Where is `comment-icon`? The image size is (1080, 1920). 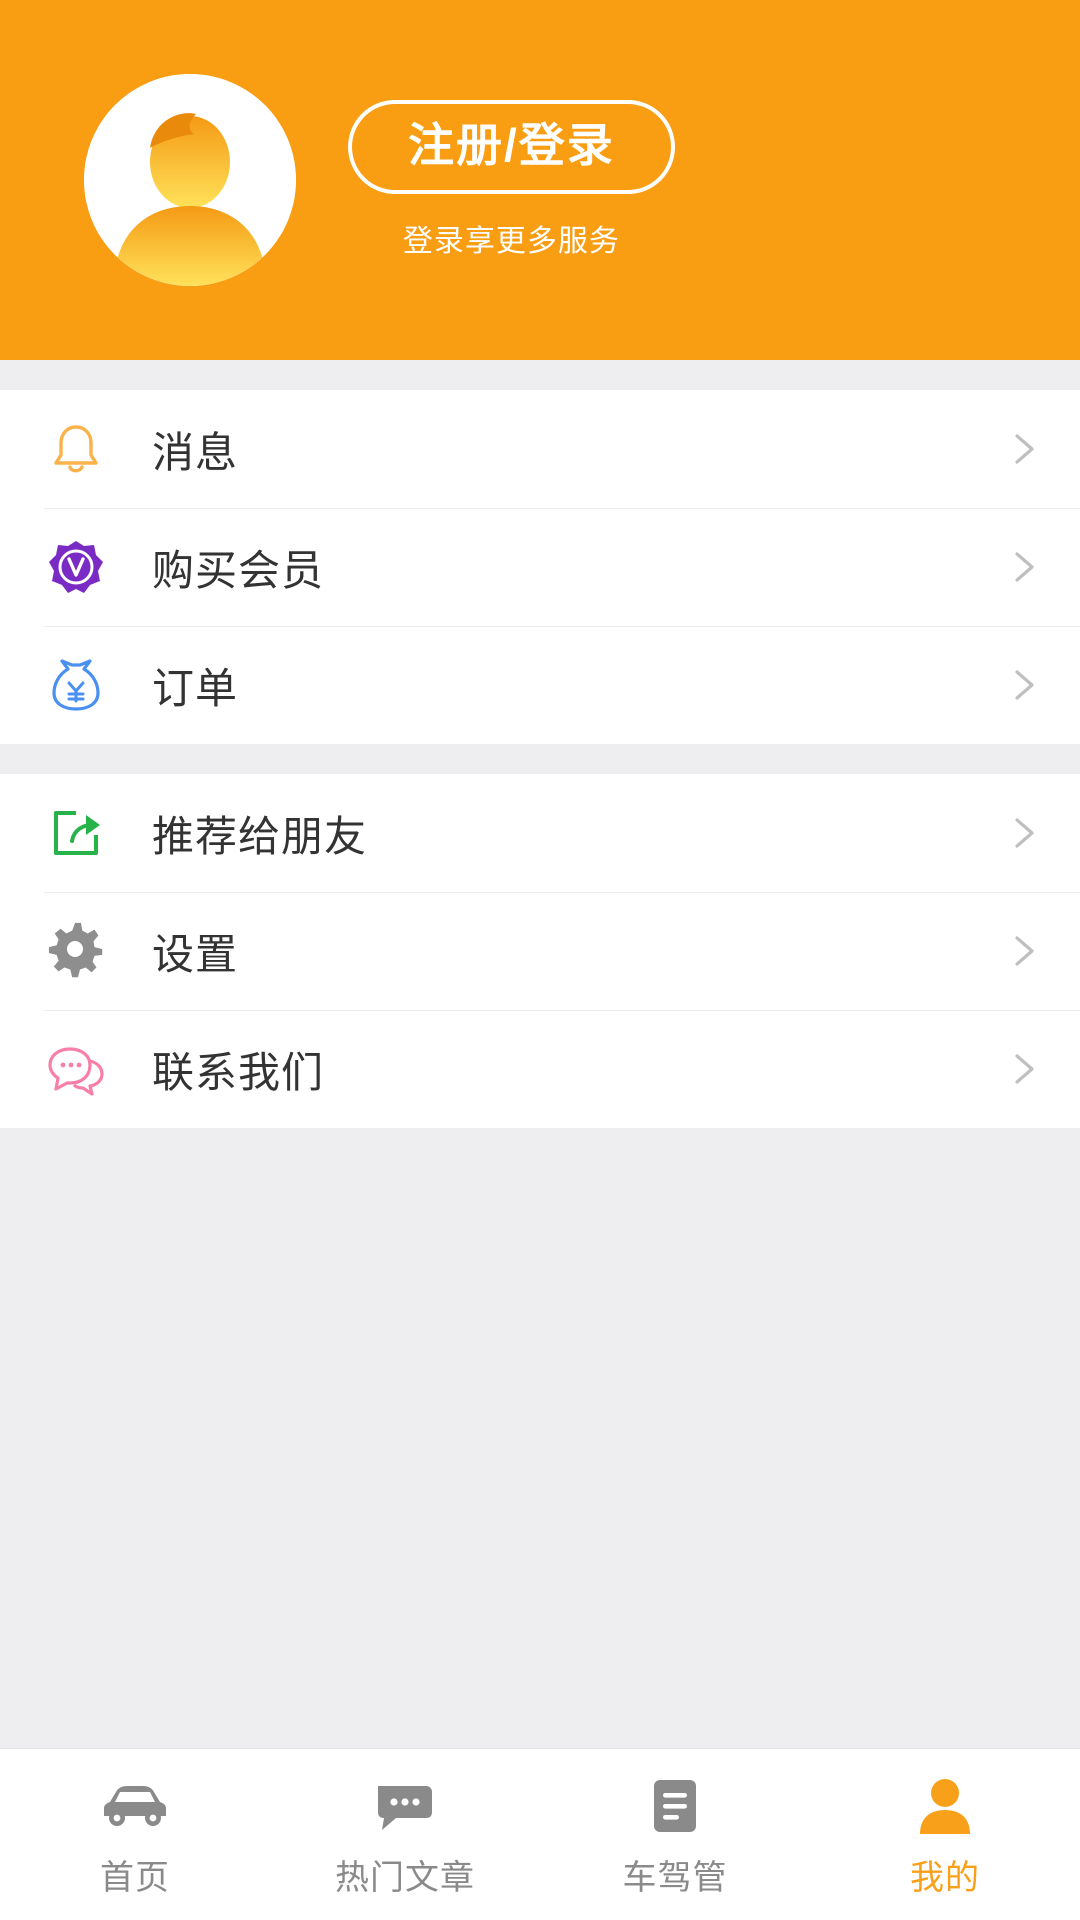
comment-icon is located at coordinates (405, 1803).